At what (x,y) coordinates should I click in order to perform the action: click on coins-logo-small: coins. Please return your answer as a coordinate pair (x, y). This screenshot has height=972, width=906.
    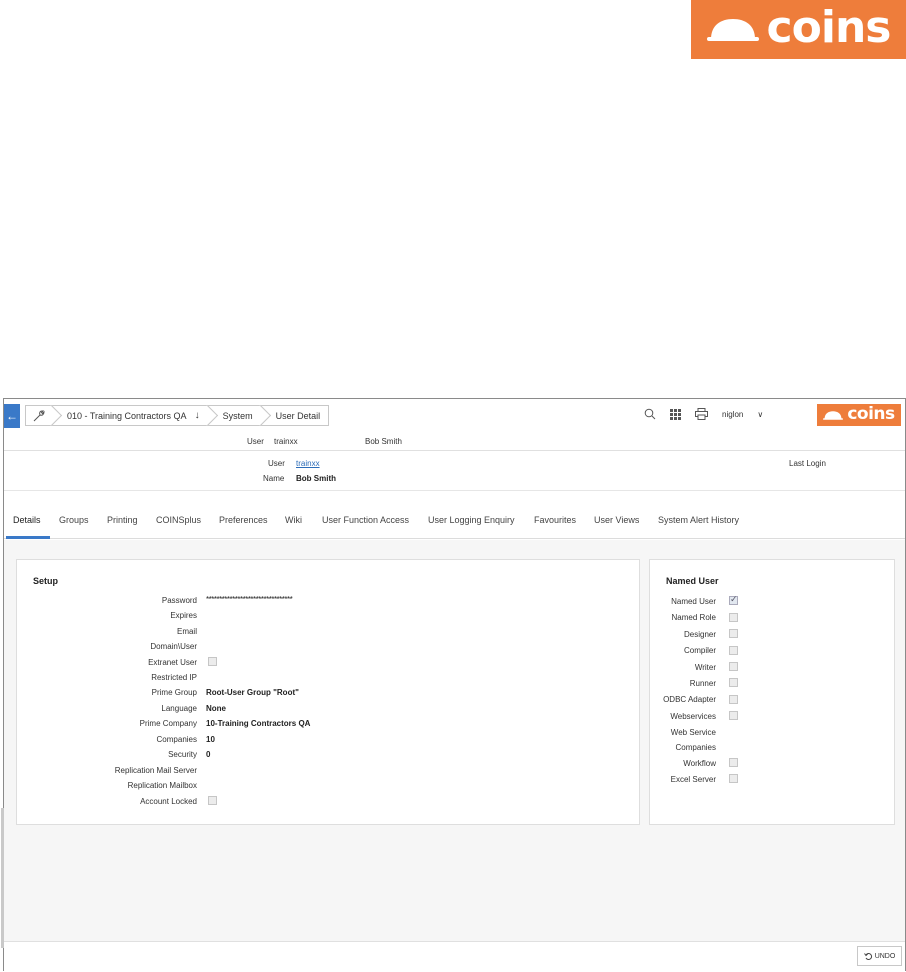
    Looking at the image, I should click on (859, 415).